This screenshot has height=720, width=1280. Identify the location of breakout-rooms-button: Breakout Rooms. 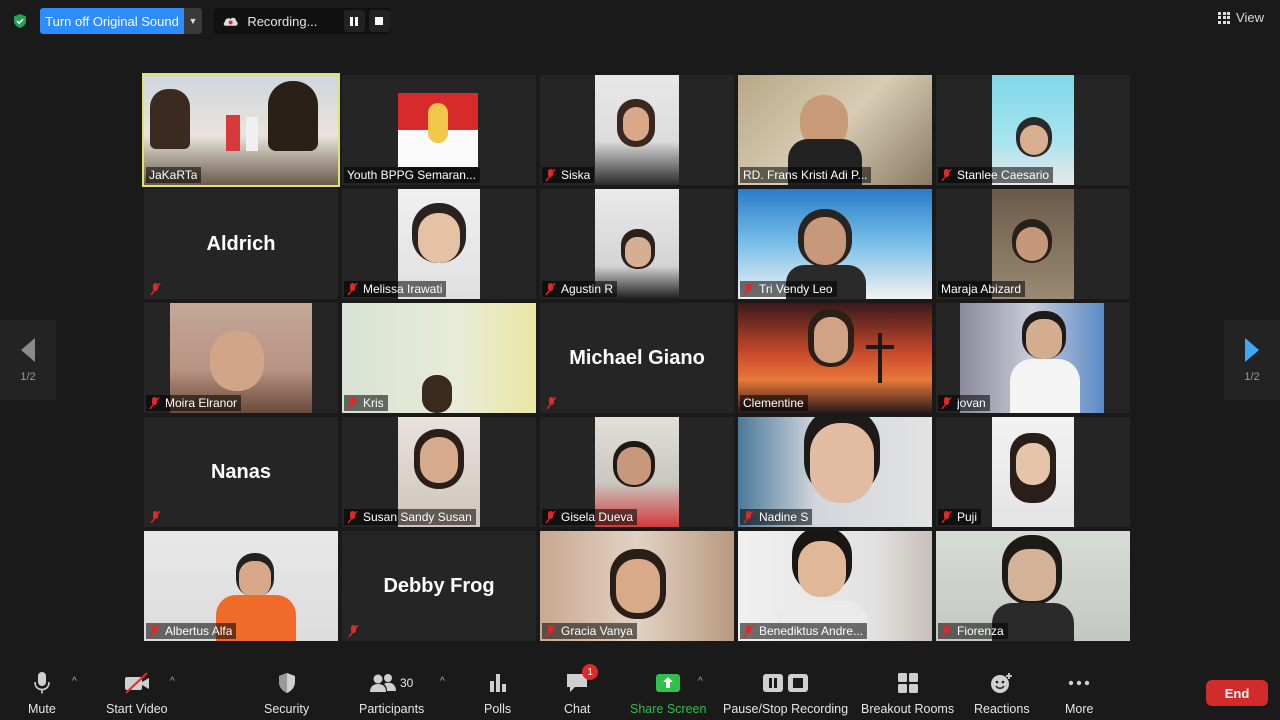
(907, 693).